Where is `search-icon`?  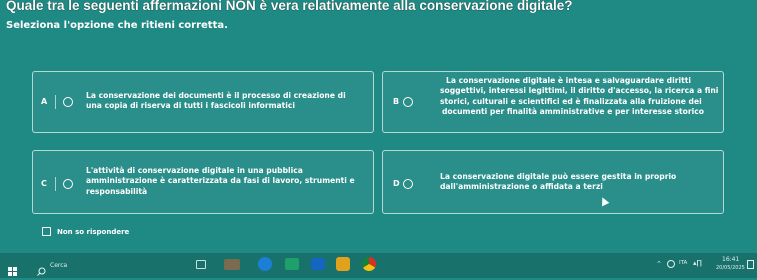 search-icon is located at coordinates (41, 270).